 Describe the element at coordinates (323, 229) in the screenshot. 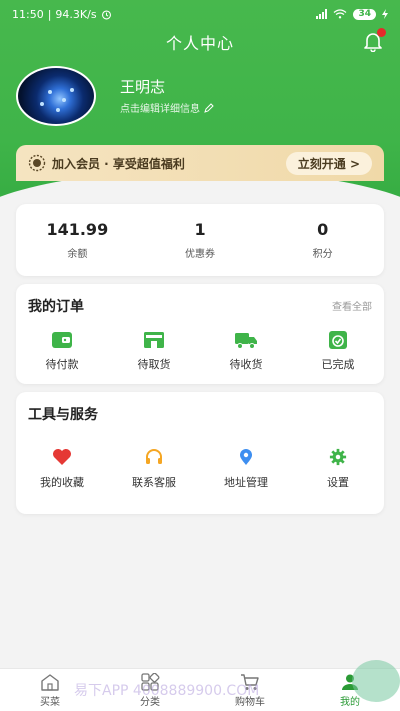

I see `stat-value: 0` at that location.